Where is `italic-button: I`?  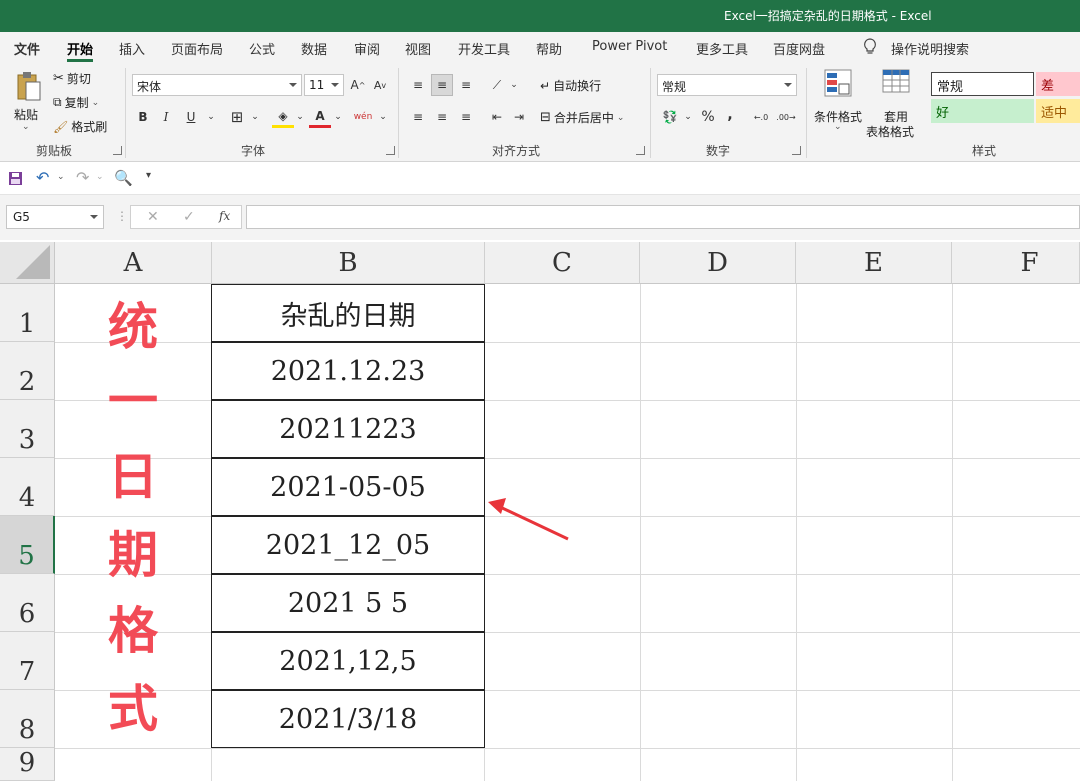
italic-button: I is located at coordinates (166, 117).